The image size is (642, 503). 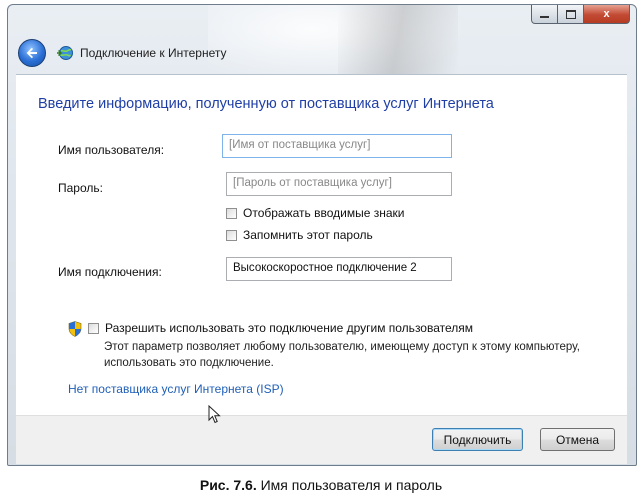 I want to click on back-button, so click(x=32, y=53).